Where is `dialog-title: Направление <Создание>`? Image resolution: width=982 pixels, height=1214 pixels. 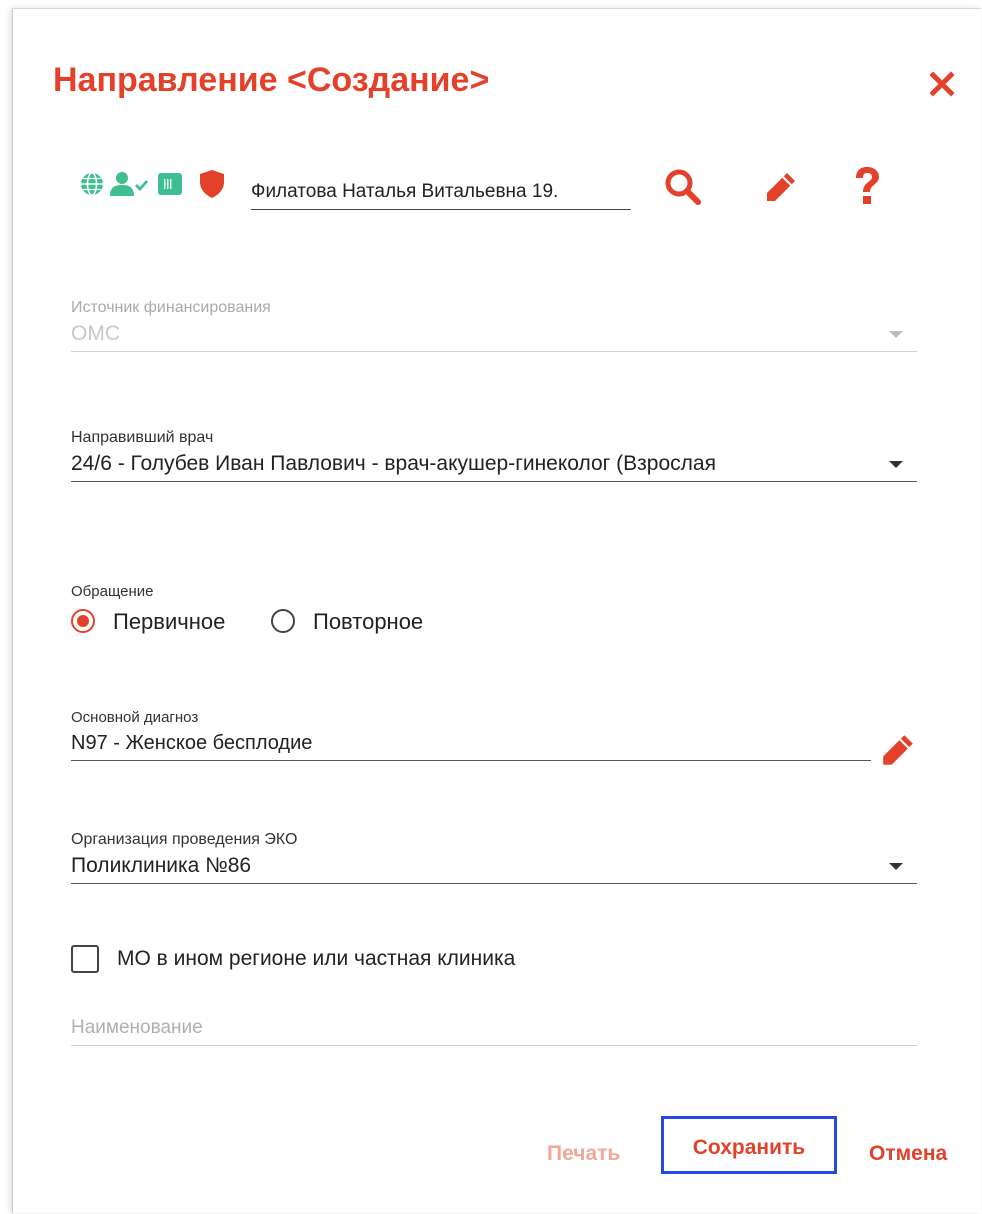
dialog-title: Направление <Создание> is located at coordinates (271, 80).